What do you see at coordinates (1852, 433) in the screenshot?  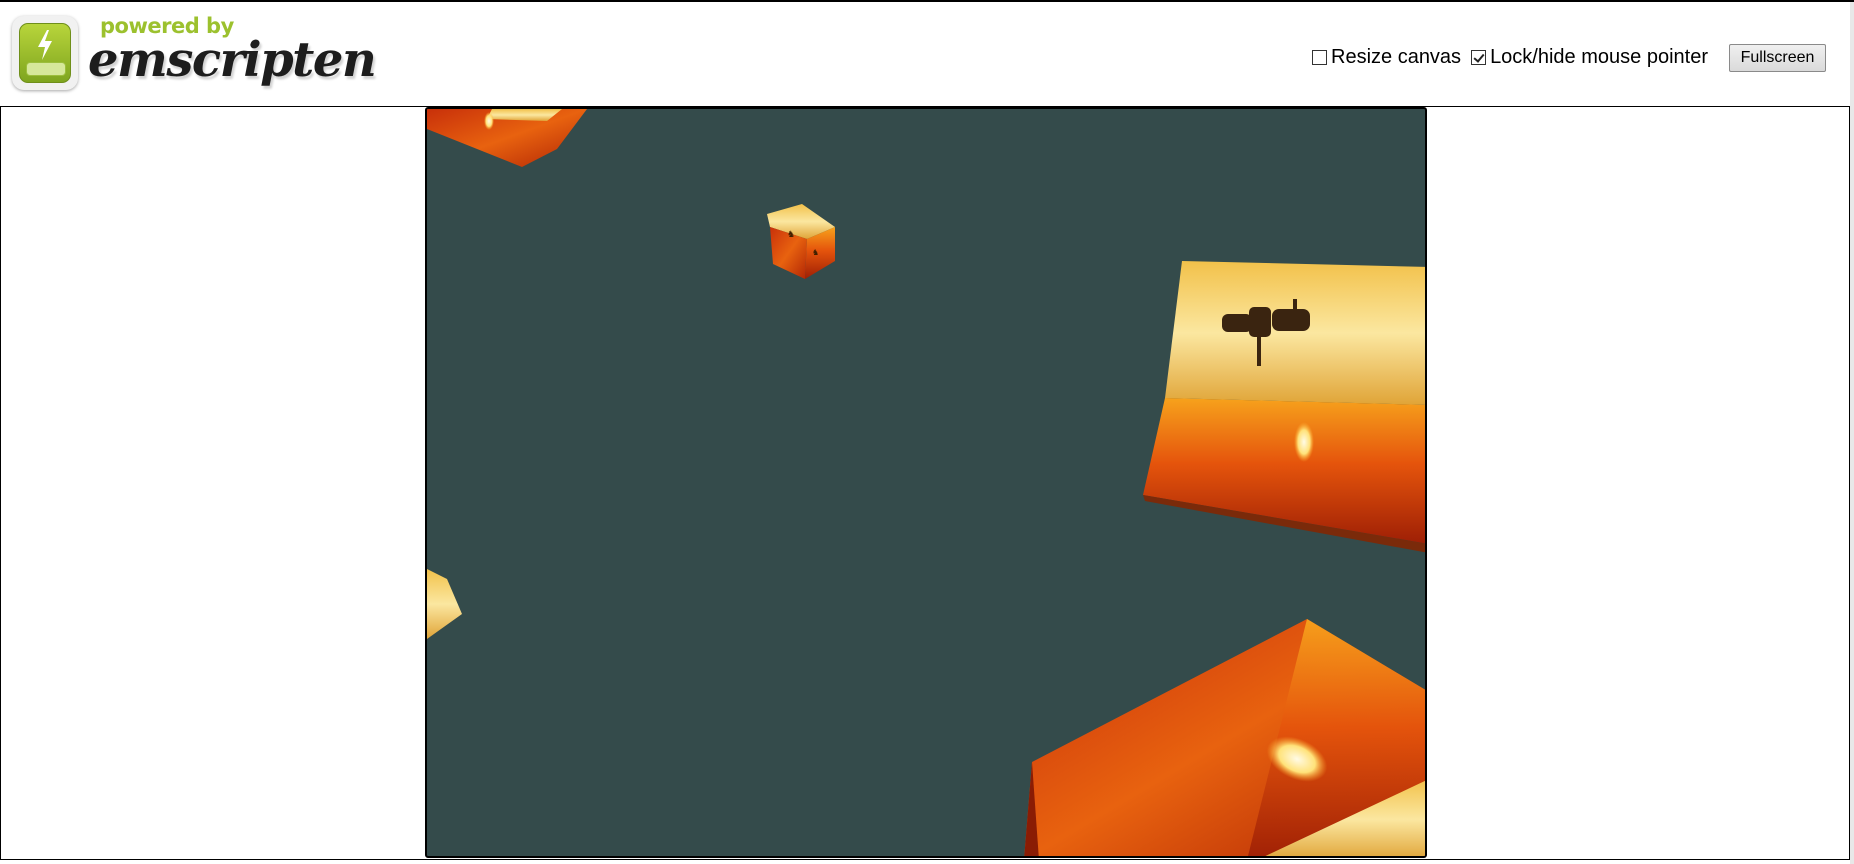 I see `page-scrollbar` at bounding box center [1852, 433].